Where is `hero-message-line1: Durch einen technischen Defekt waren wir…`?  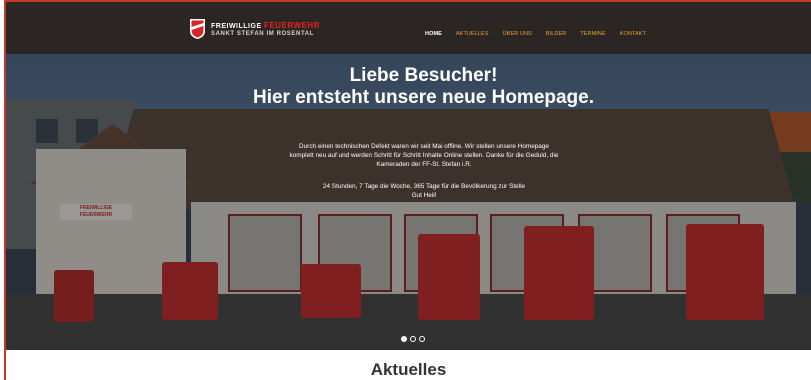 hero-message-line1: Durch einen technischen Defekt waren wir… is located at coordinates (424, 146).